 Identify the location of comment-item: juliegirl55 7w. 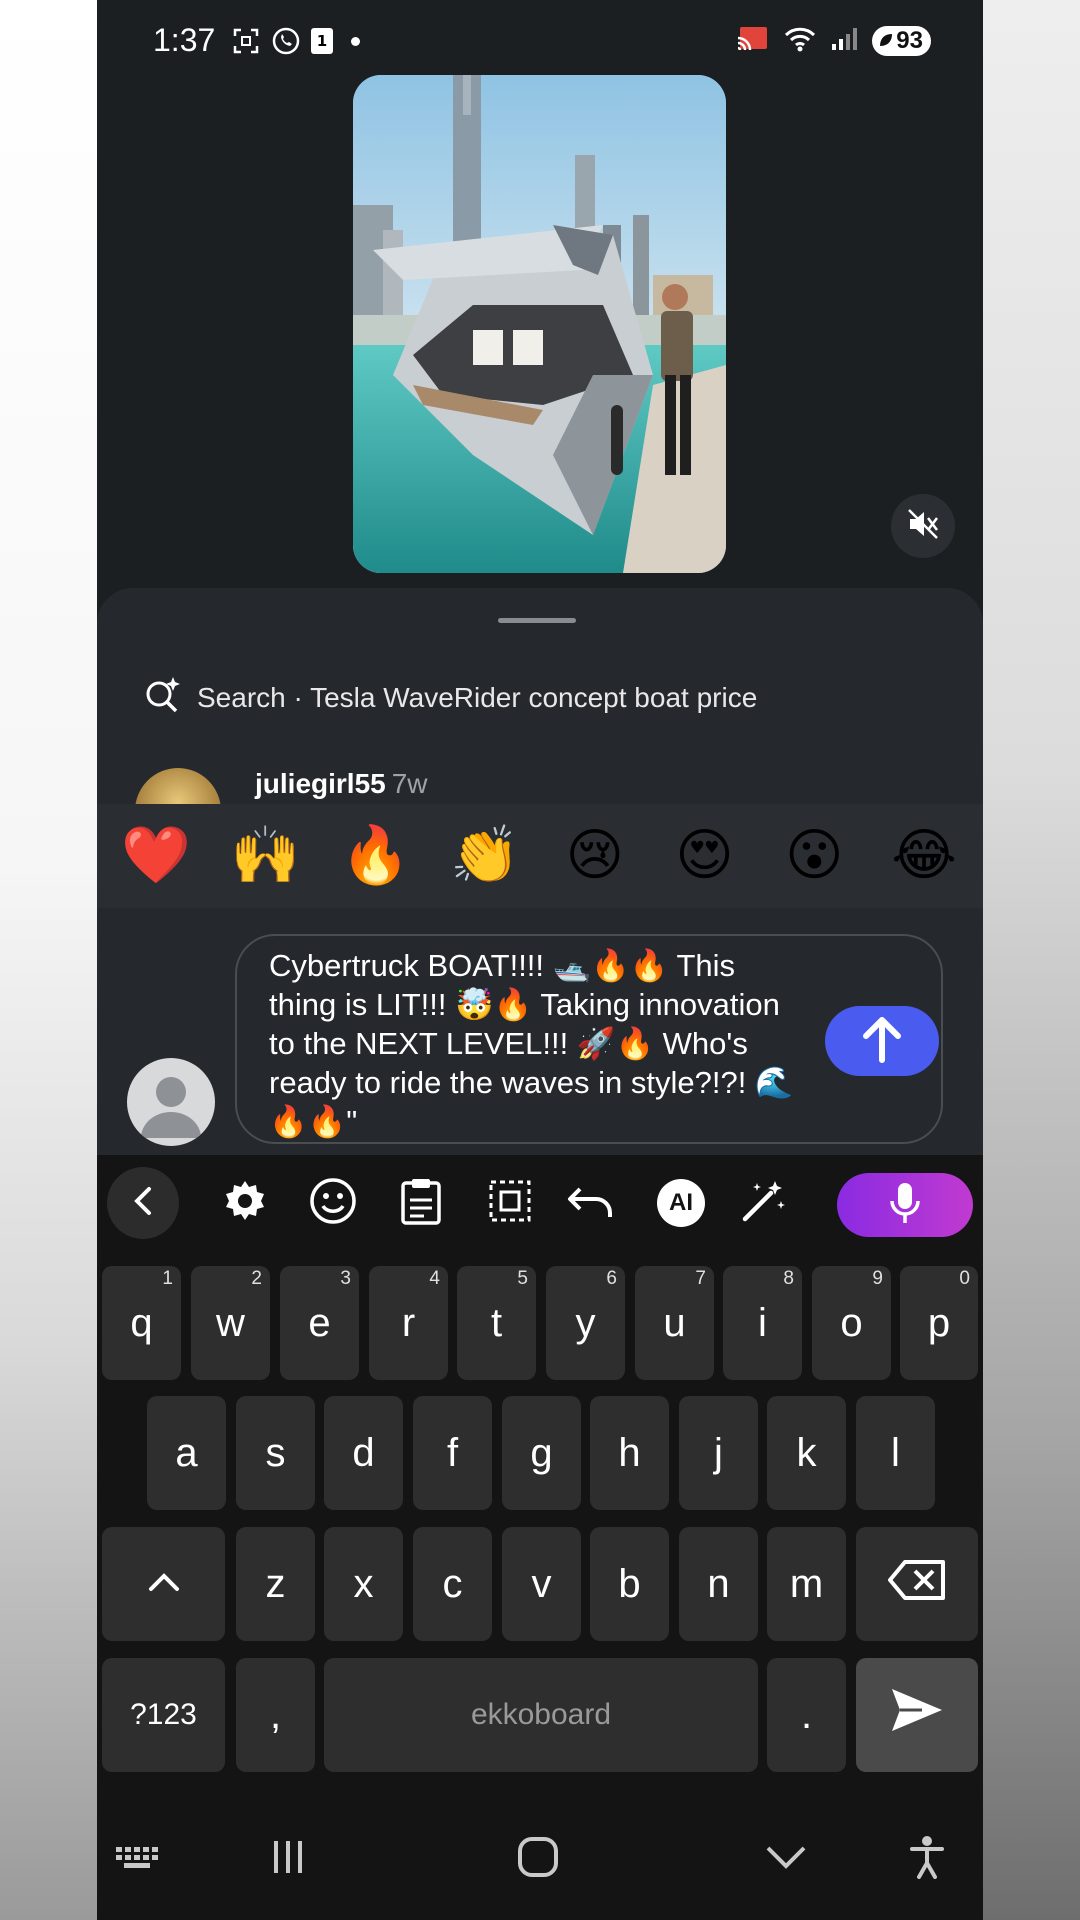
(545, 786).